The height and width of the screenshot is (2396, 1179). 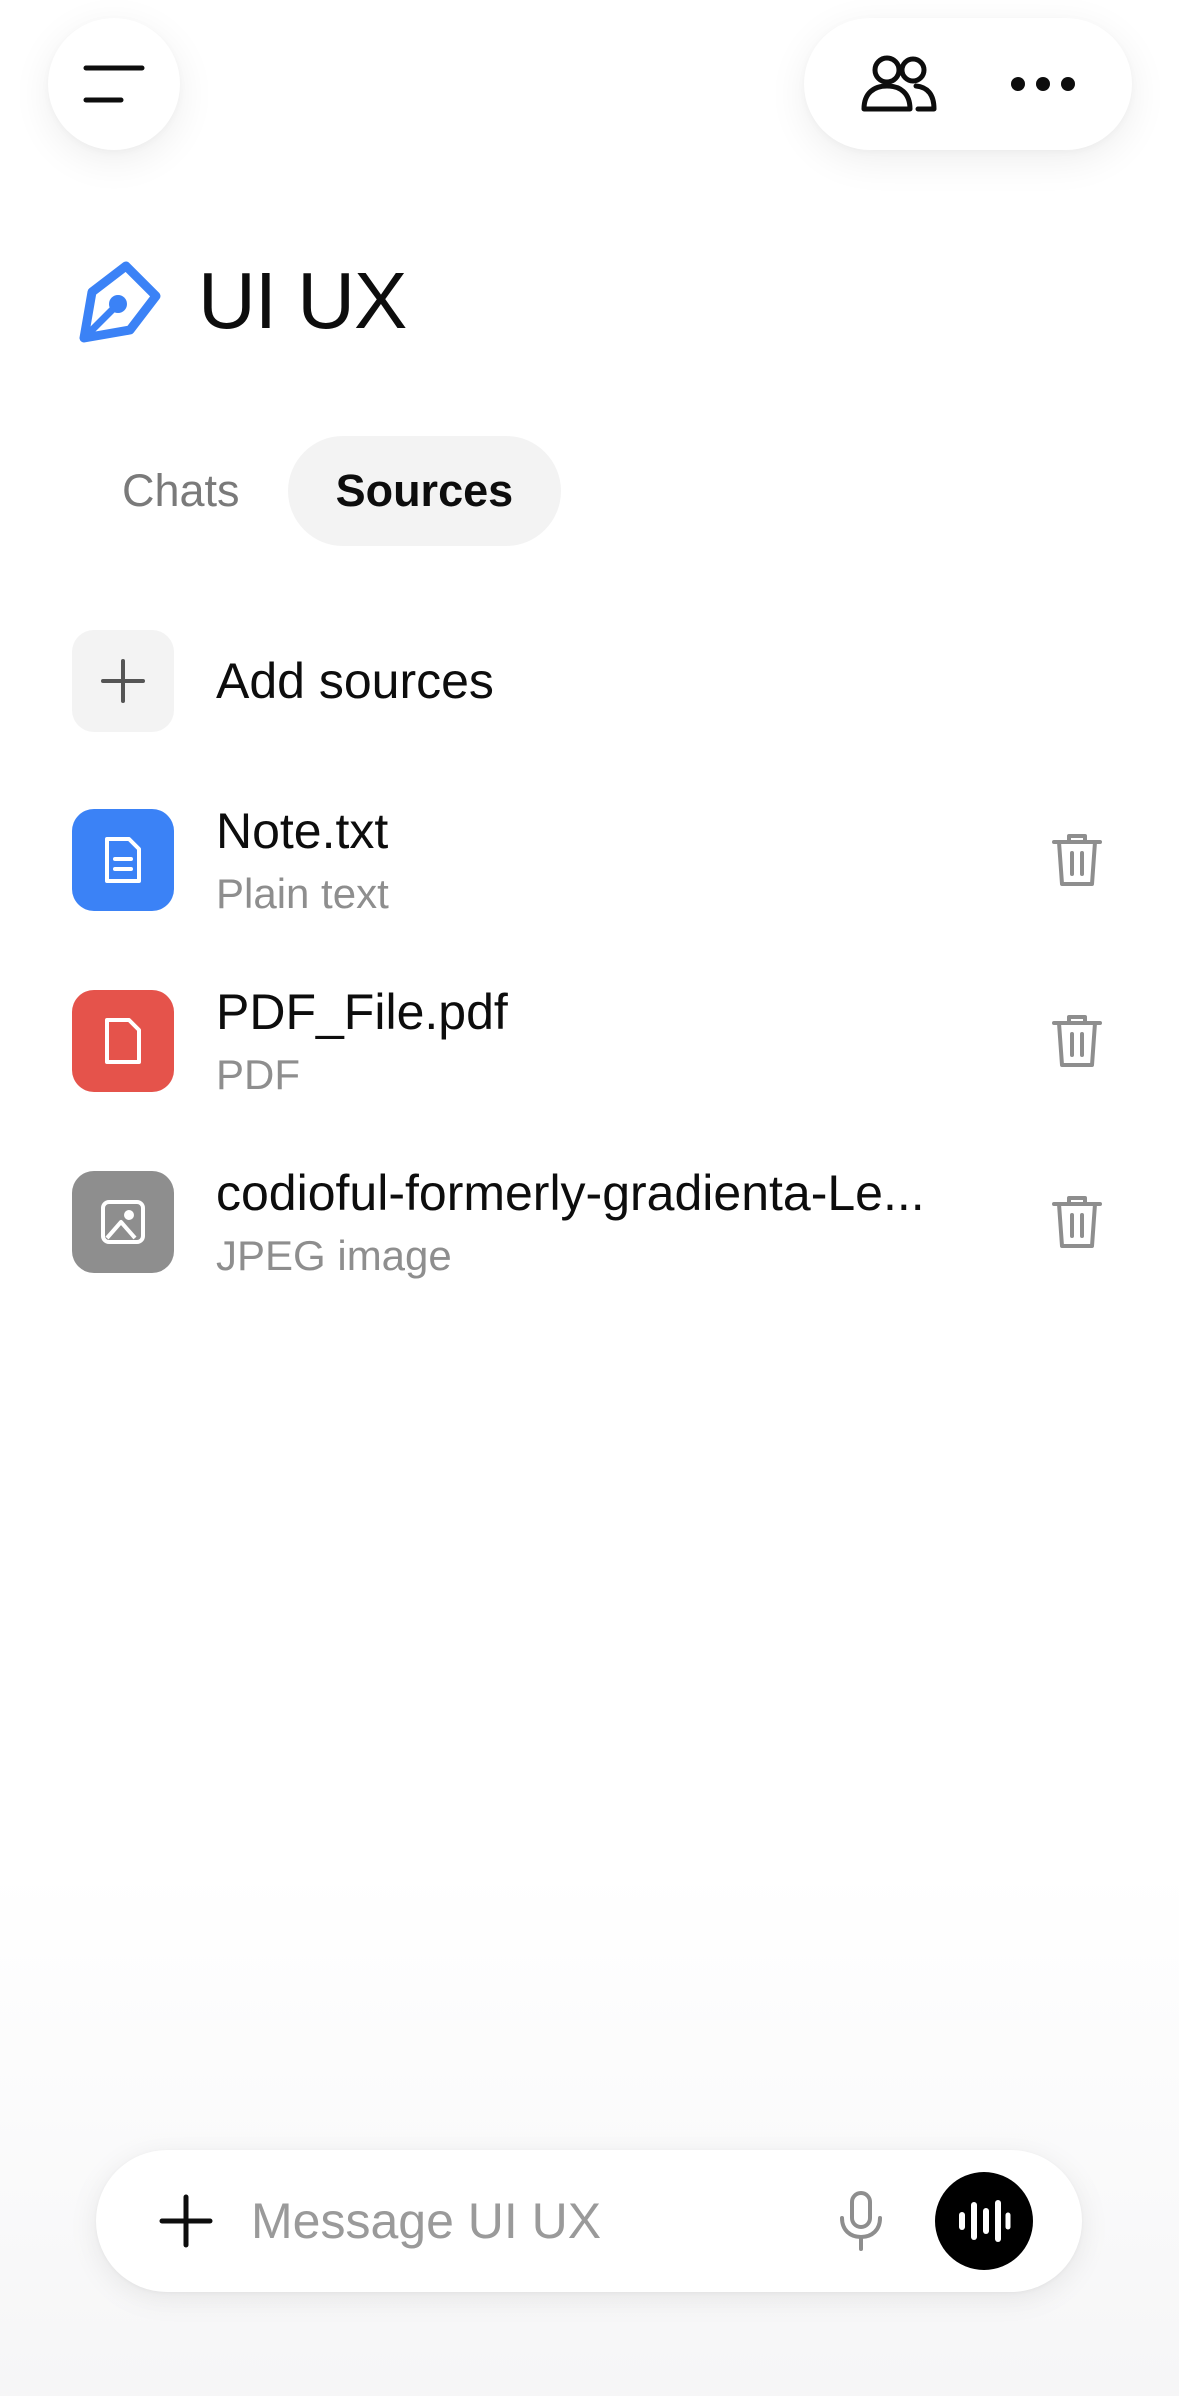 What do you see at coordinates (123, 1222) in the screenshot?
I see `image-file-icon` at bounding box center [123, 1222].